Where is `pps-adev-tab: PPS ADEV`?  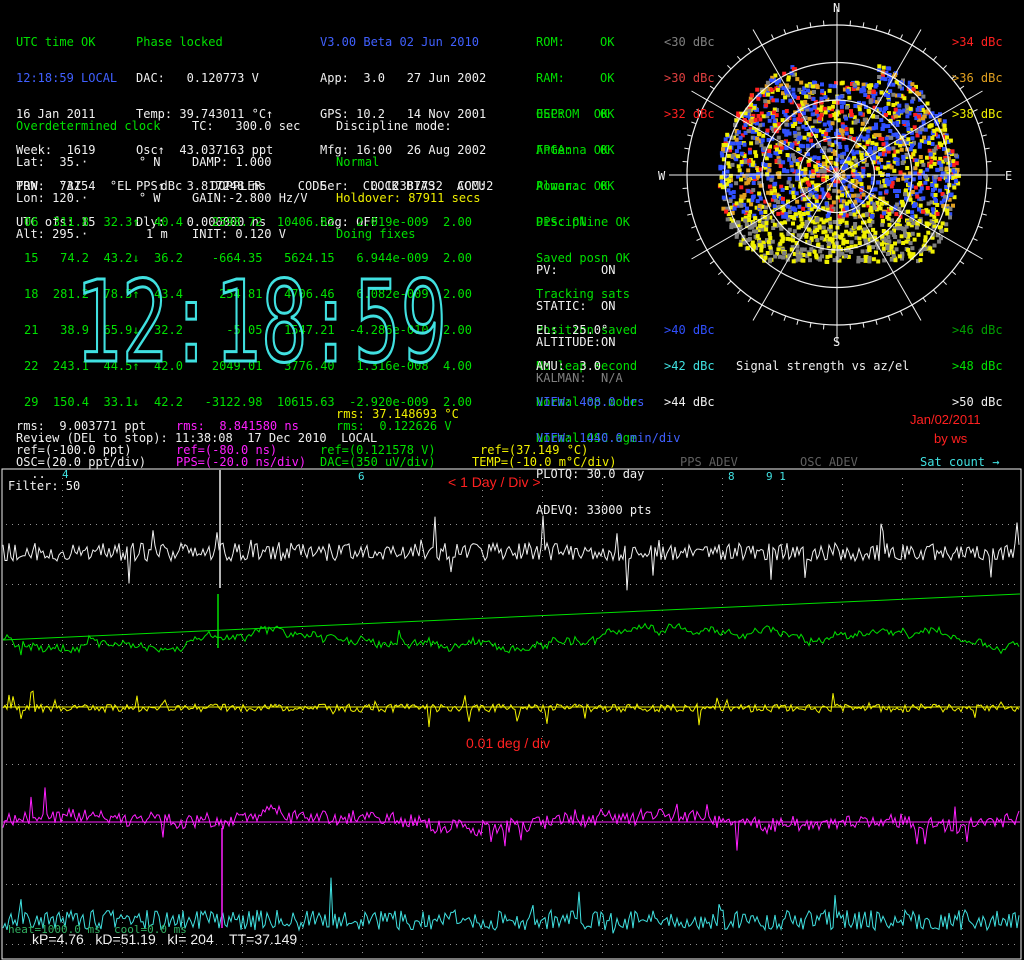 pps-adev-tab: PPS ADEV is located at coordinates (709, 462).